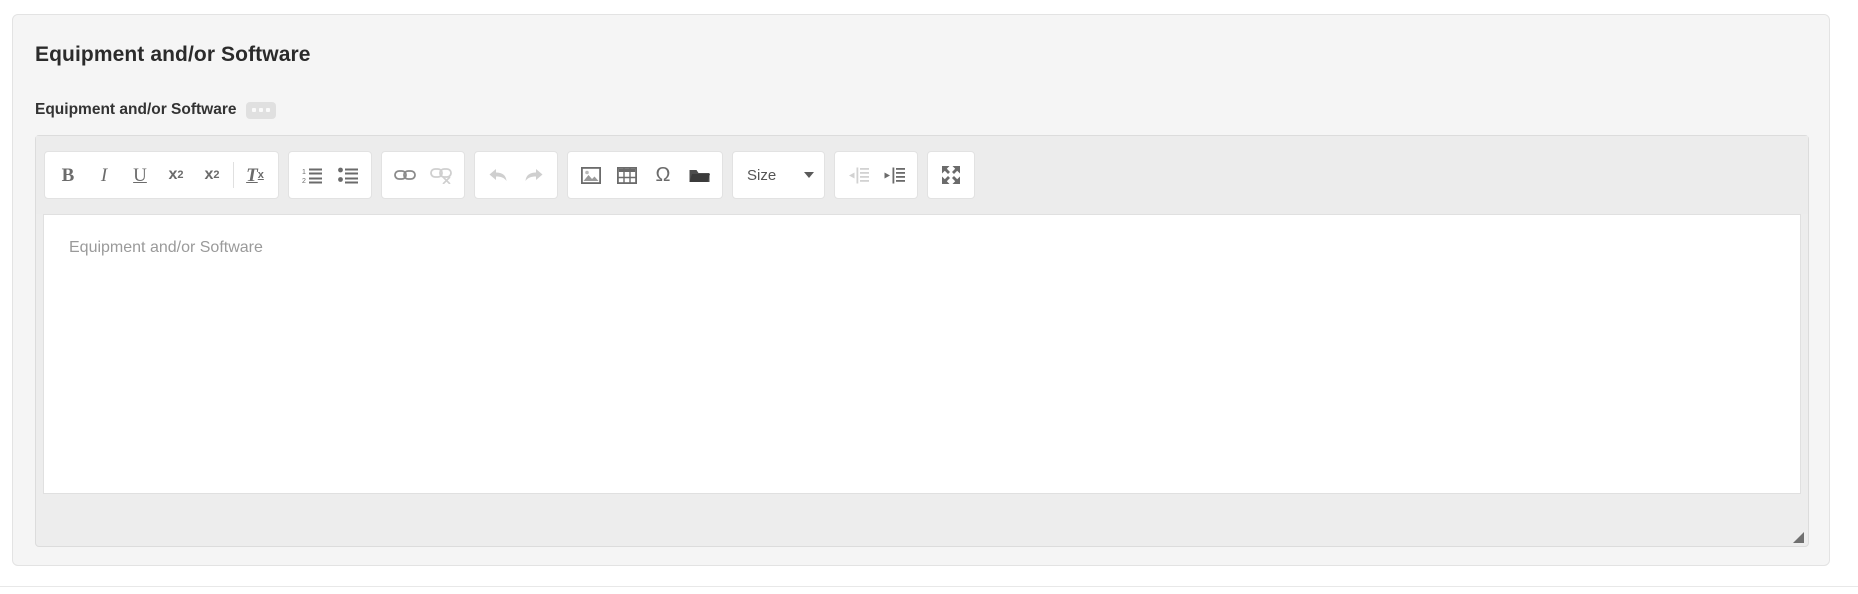 The width and height of the screenshot is (1858, 594). Describe the element at coordinates (176, 175) in the screenshot. I see `subscript-button: x2` at that location.